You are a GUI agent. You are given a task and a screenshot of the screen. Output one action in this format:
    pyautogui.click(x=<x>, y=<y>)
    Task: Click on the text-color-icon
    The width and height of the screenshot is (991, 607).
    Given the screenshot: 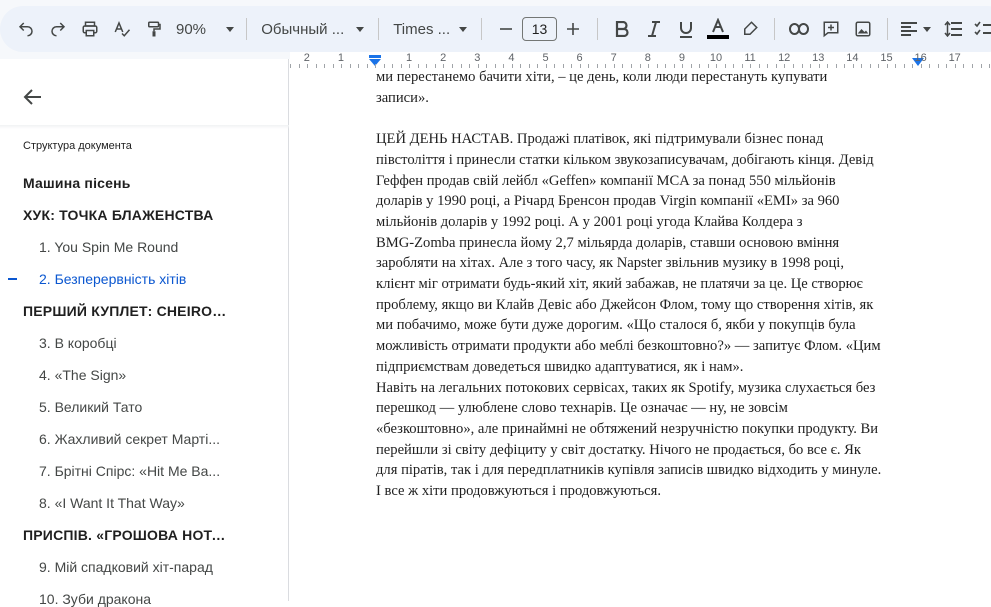 What is the action you would take?
    pyautogui.click(x=718, y=28)
    